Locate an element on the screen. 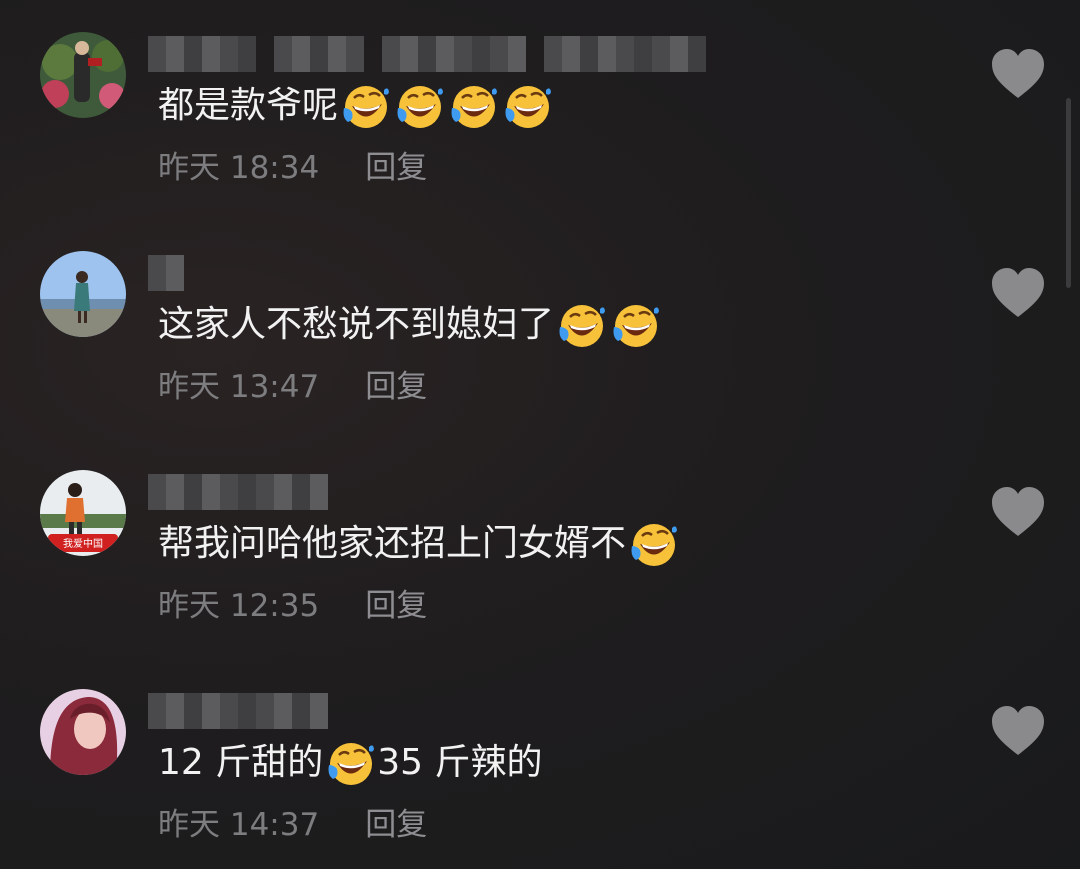 This screenshot has height=869, width=1080. comment-text-content: 12 斤甜的 is located at coordinates (241, 762).